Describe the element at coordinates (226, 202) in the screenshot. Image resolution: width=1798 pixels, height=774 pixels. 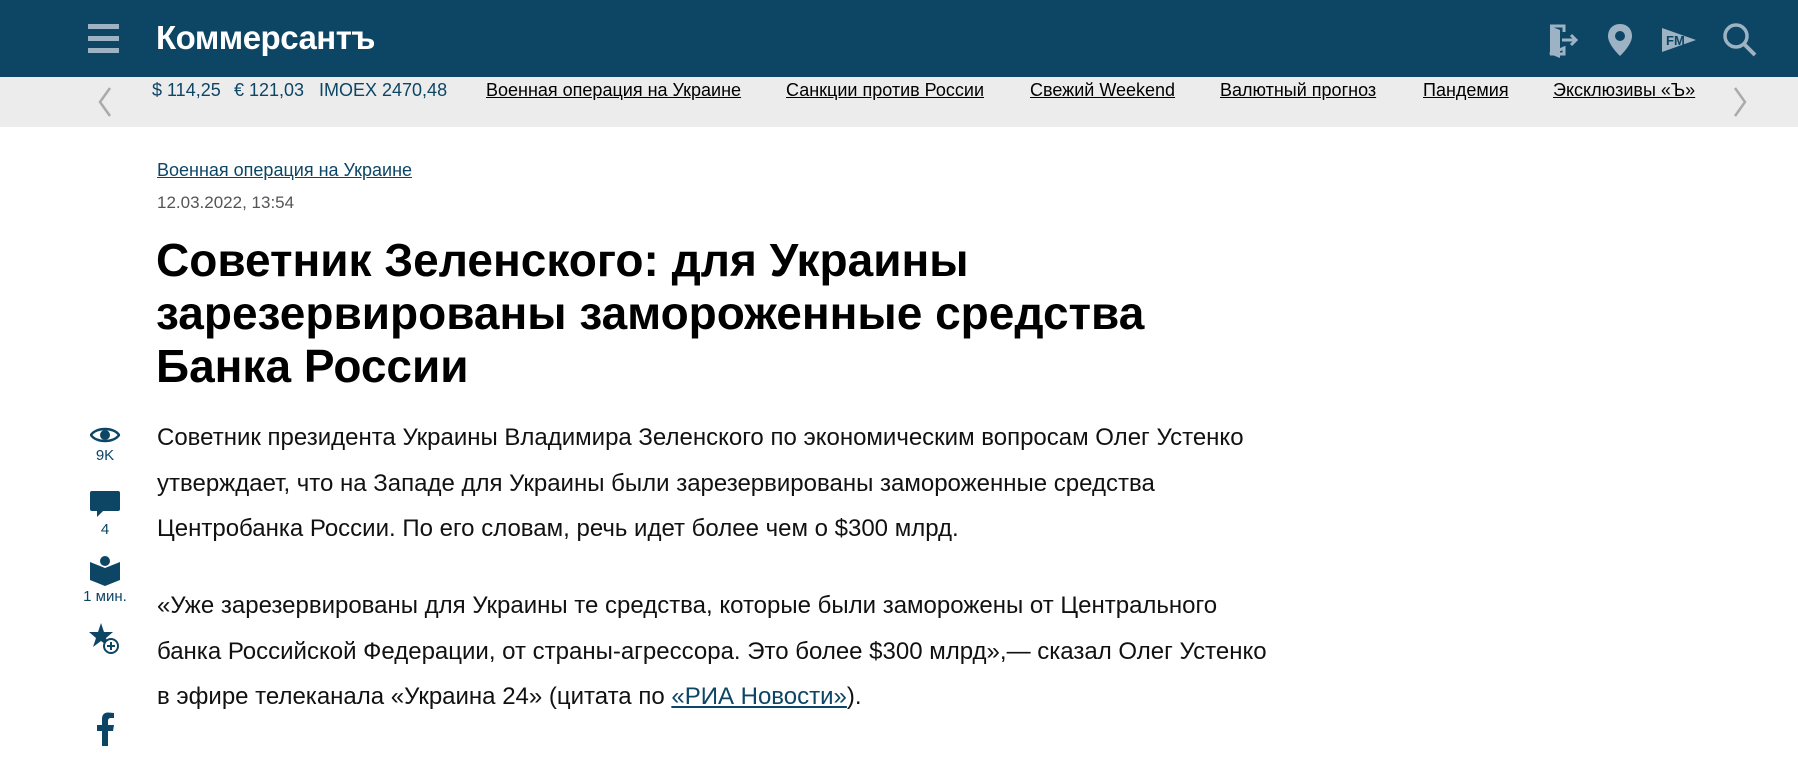
I see `article-date: 12.03.2022, 13:54` at that location.